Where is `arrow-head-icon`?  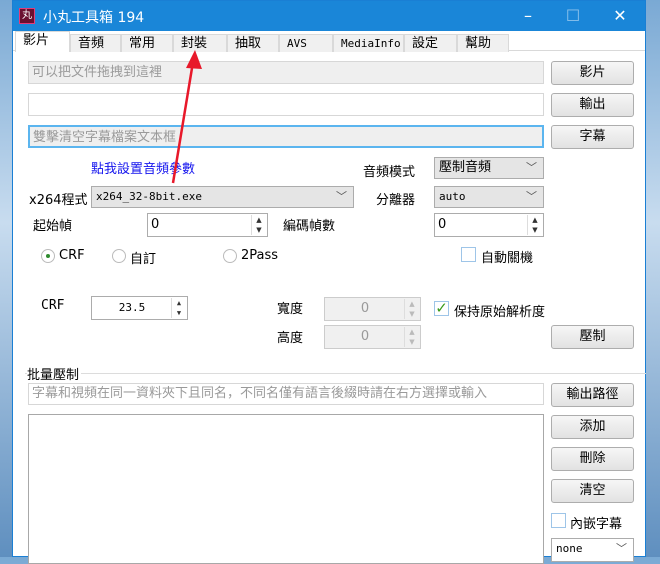
arrow-head-icon is located at coordinates (194, 59).